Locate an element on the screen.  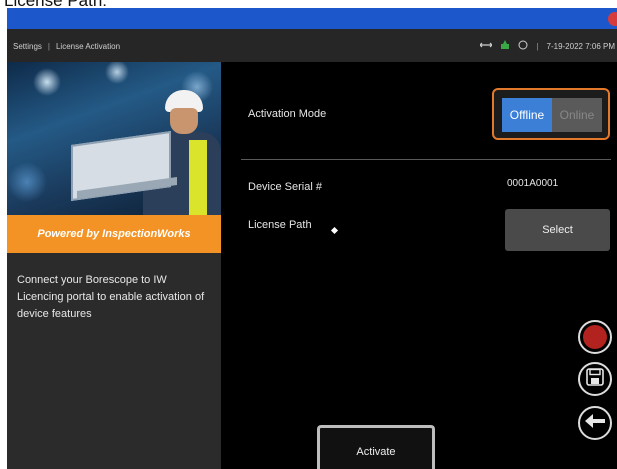
activation-mode-toggle: Offline Online is located at coordinates (551, 114).